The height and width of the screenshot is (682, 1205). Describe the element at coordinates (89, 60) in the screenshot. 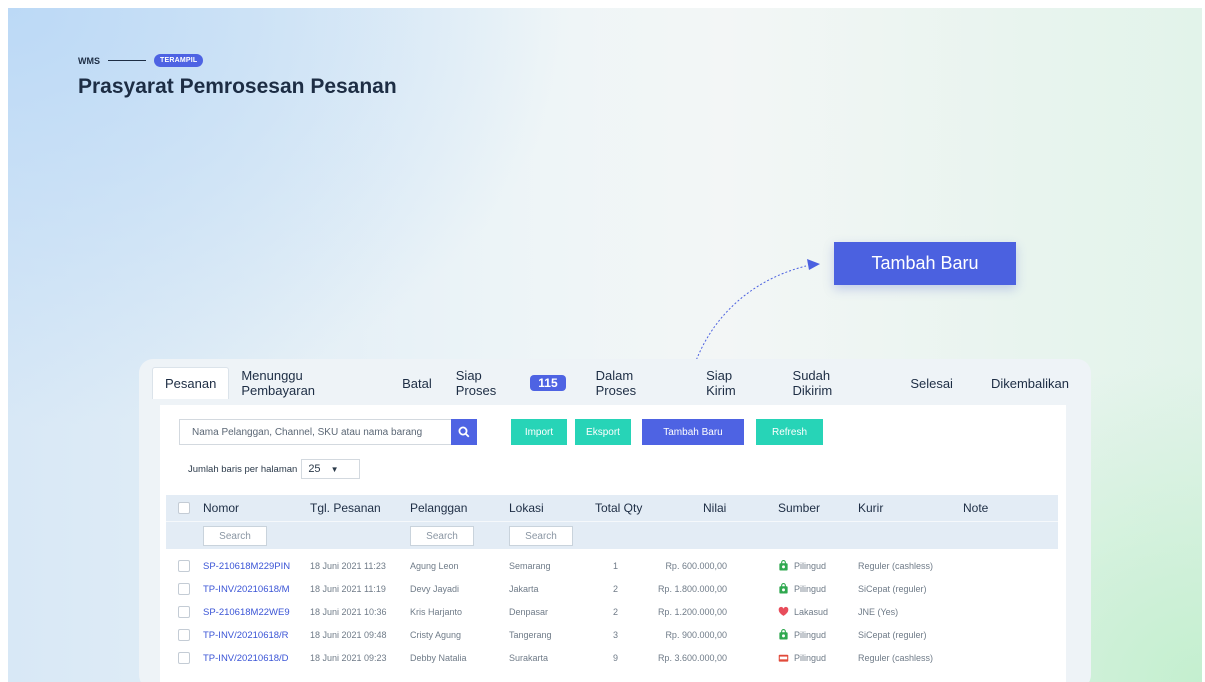

I see `breadcrumb-root: WMS` at that location.